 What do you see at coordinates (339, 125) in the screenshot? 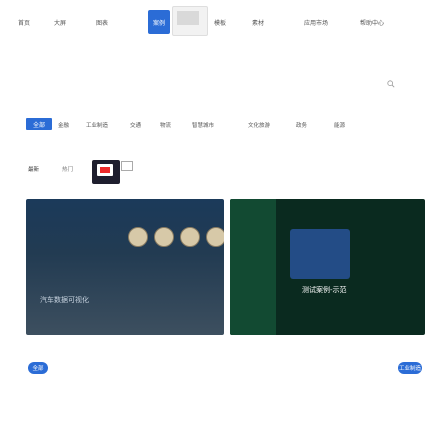
I see `category-item: 能源` at bounding box center [339, 125].